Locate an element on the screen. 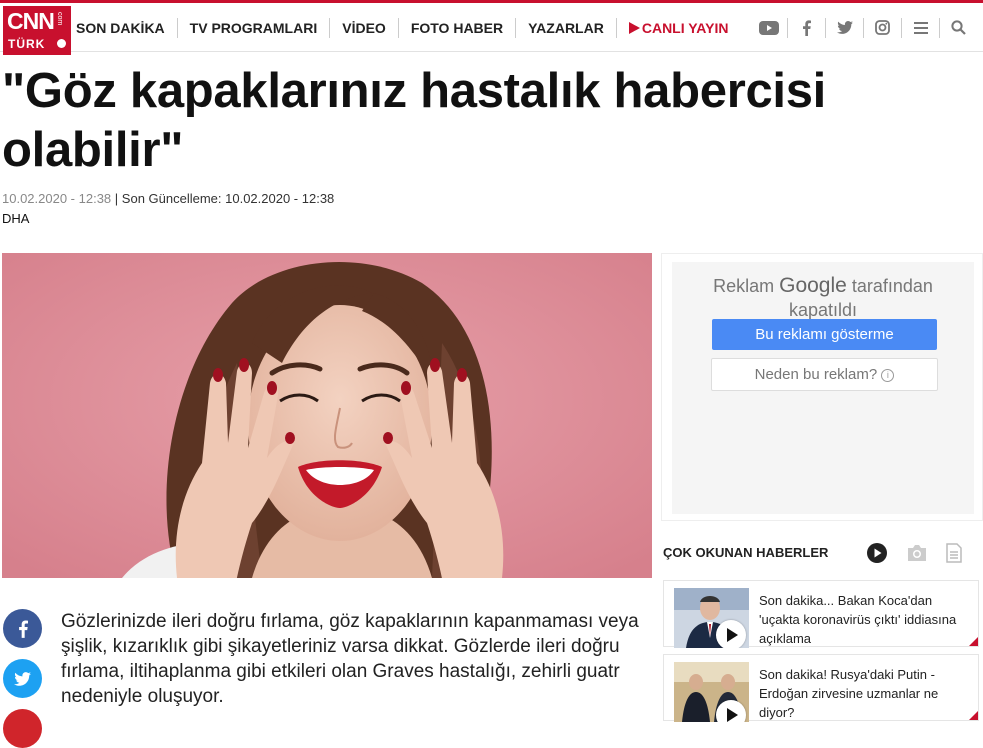 The width and height of the screenshot is (983, 748). facebook-share-button is located at coordinates (22, 628).